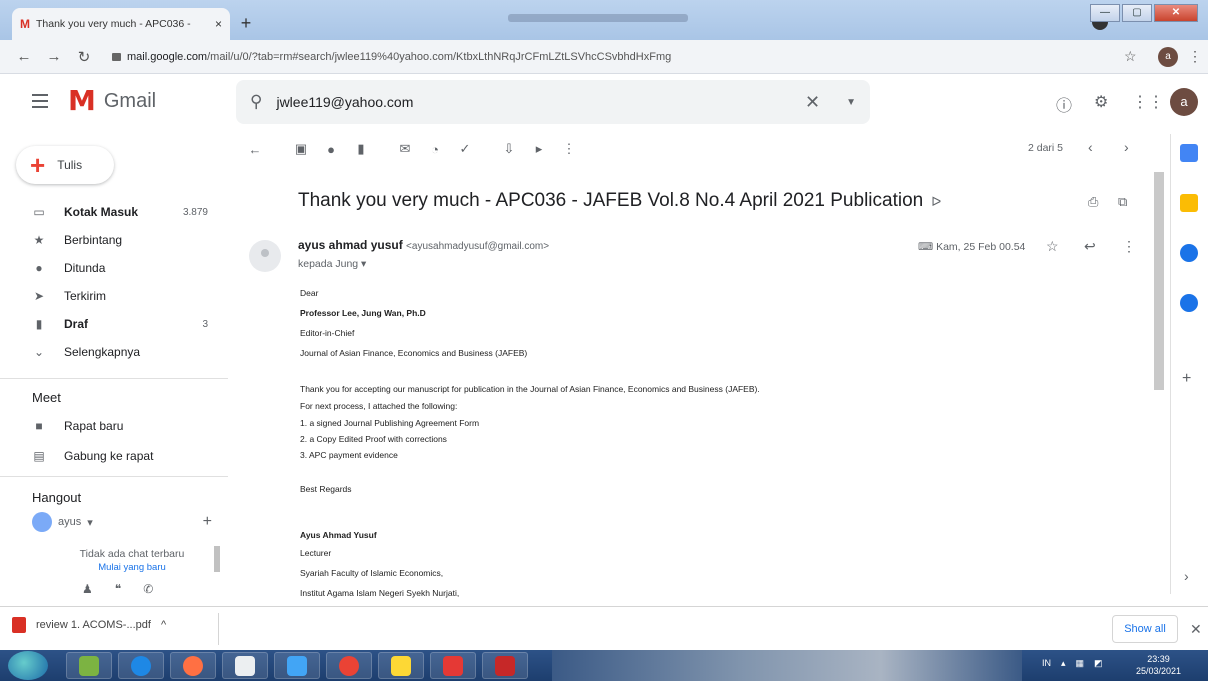 The height and width of the screenshot is (681, 1208). What do you see at coordinates (1080, 663) in the screenshot?
I see `network-icon: ▦` at bounding box center [1080, 663].